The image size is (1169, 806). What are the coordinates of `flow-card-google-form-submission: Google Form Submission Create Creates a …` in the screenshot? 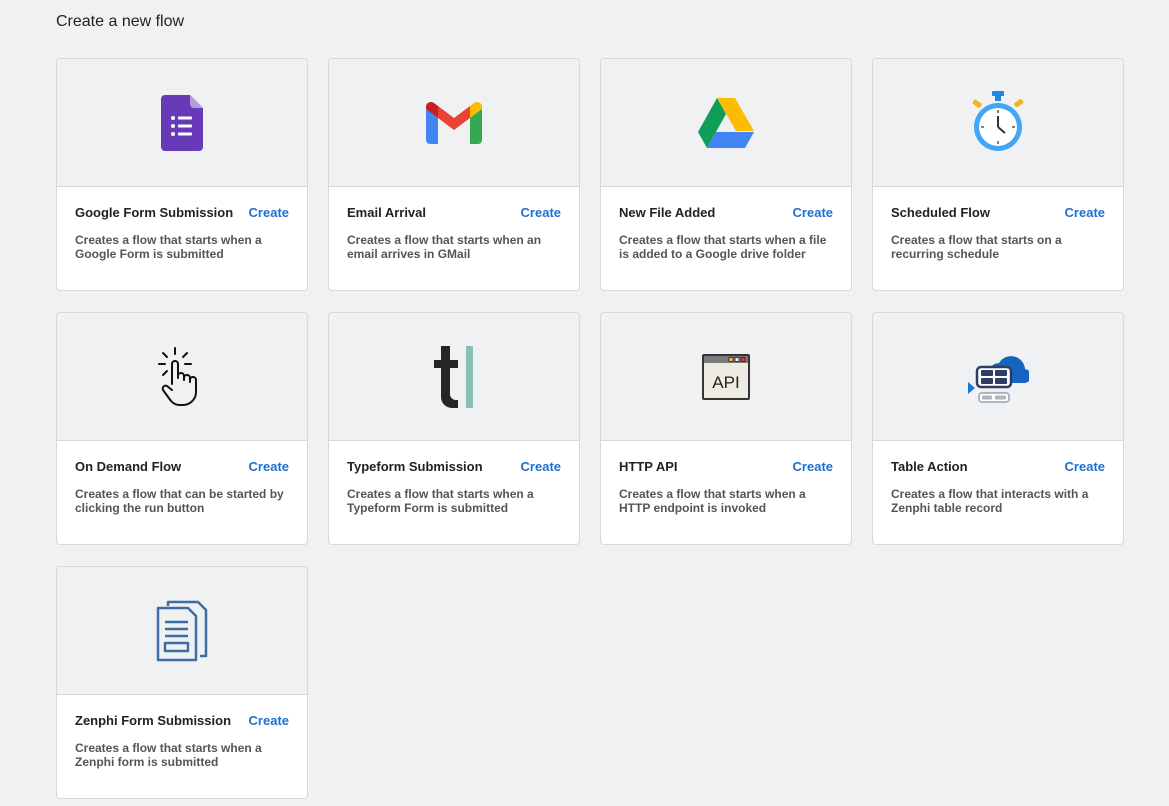 It's located at (182, 174).